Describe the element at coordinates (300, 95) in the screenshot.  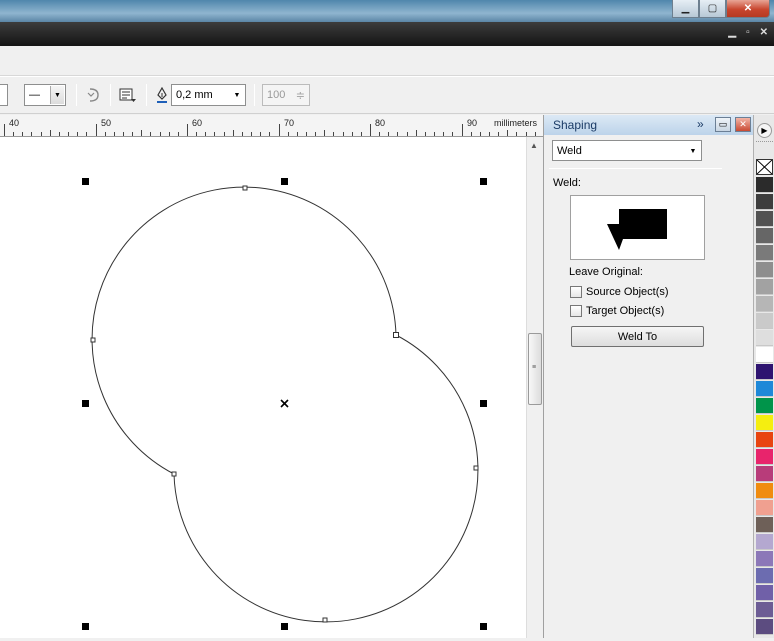
I see `nudge-icon: ≑` at that location.